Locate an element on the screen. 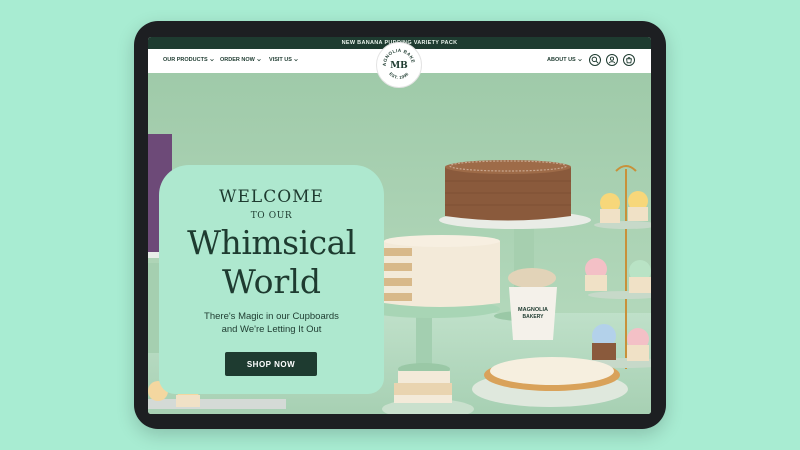 The height and width of the screenshot is (450, 800). nav-our-products: OUR PRODUCTS is located at coordinates (188, 60).